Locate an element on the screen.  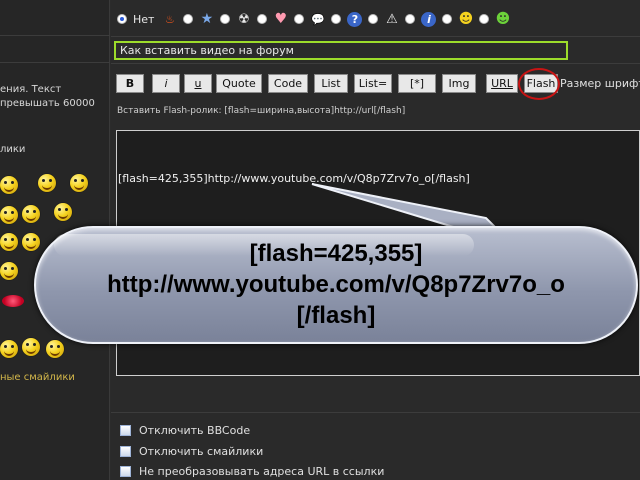
post-icon-none-label: Нет is located at coordinates (144, 19).